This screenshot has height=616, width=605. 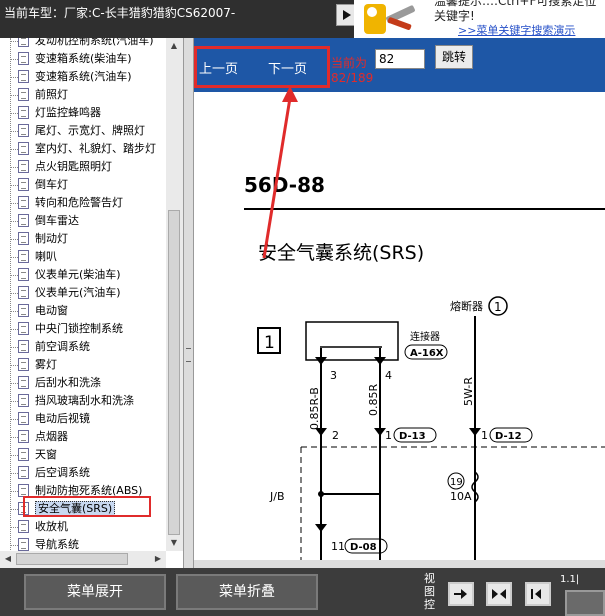 I want to click on fit-width-icon, so click(x=499, y=594).